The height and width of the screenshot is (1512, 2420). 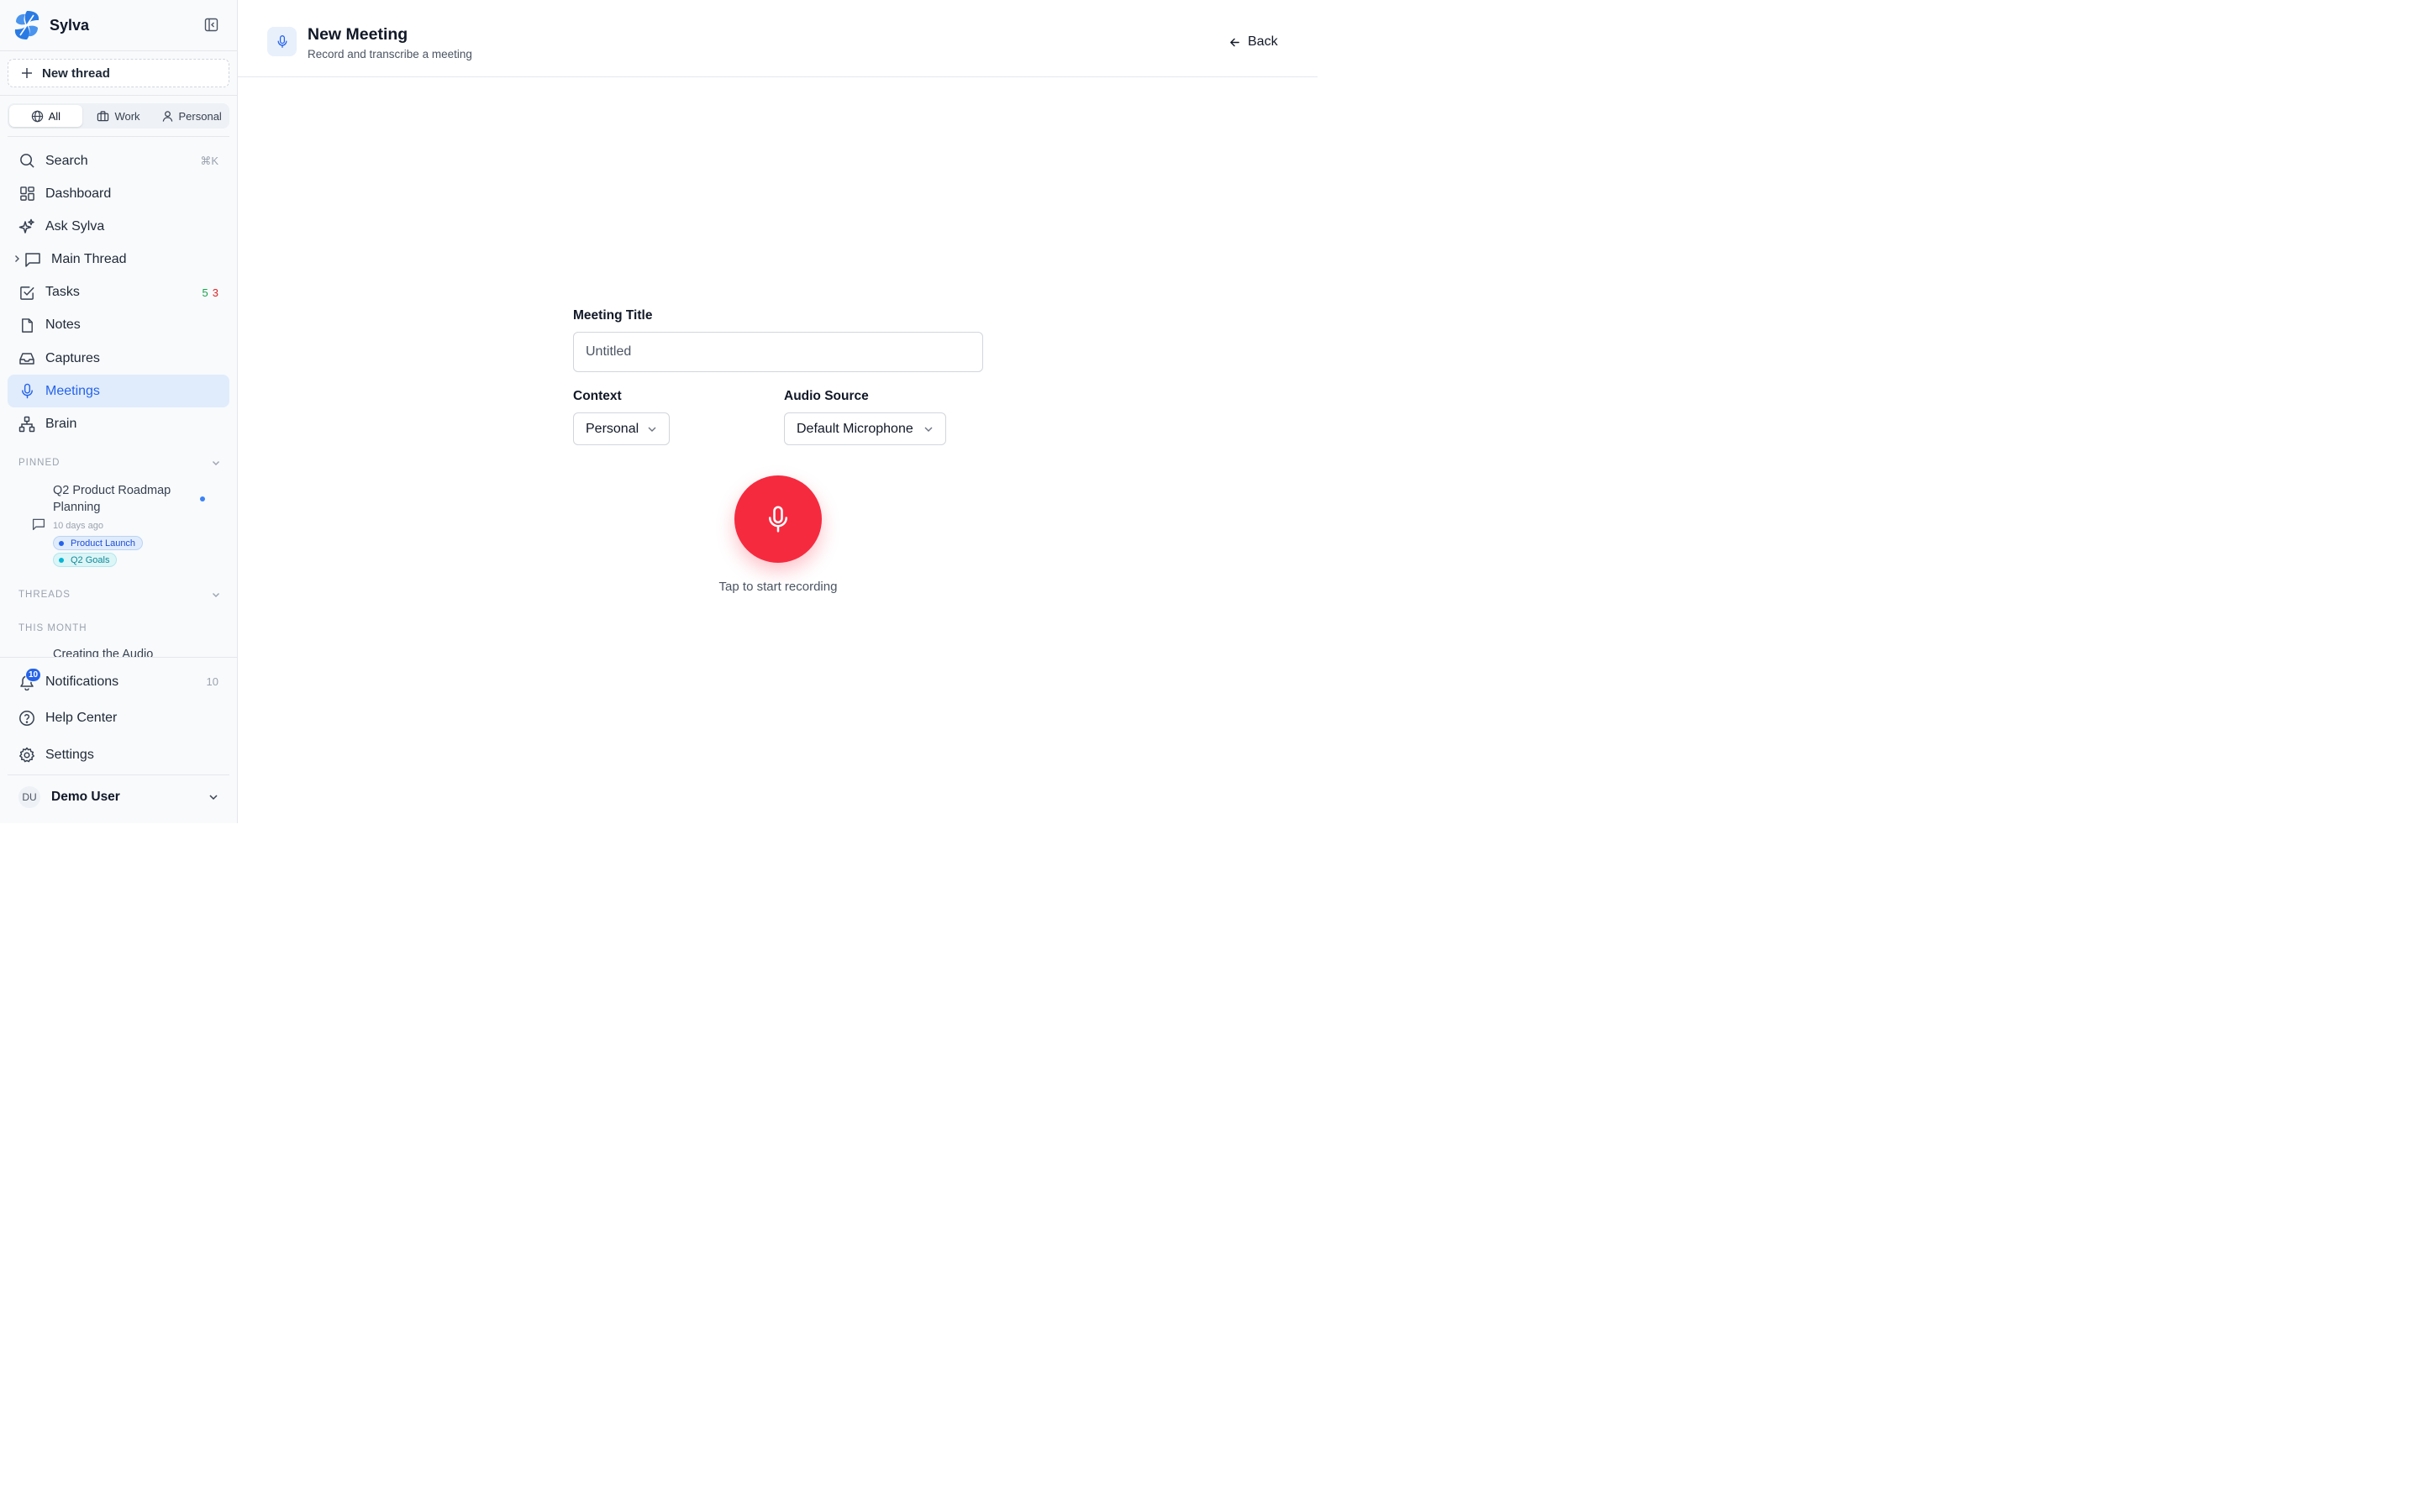 I want to click on collapse-sidebar-button, so click(x=211, y=25).